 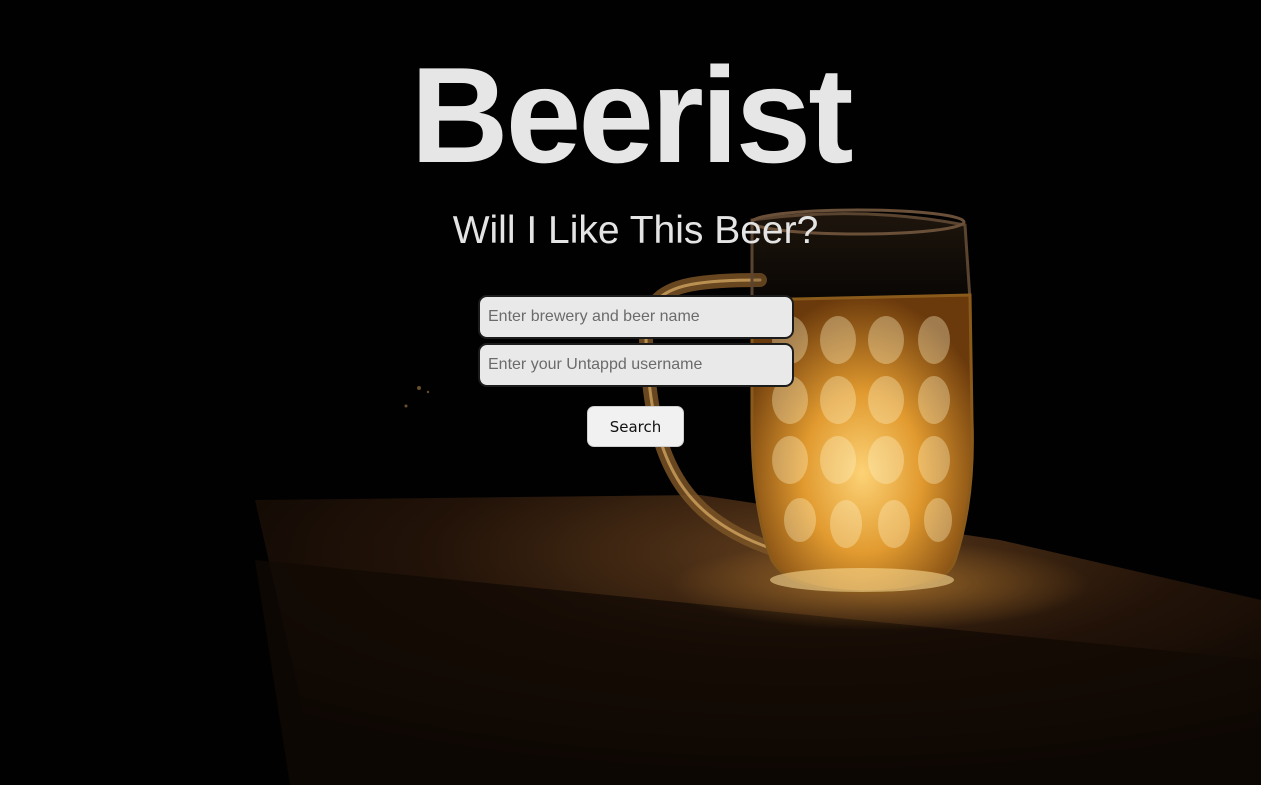 I want to click on search-button: Search, so click(x=635, y=426).